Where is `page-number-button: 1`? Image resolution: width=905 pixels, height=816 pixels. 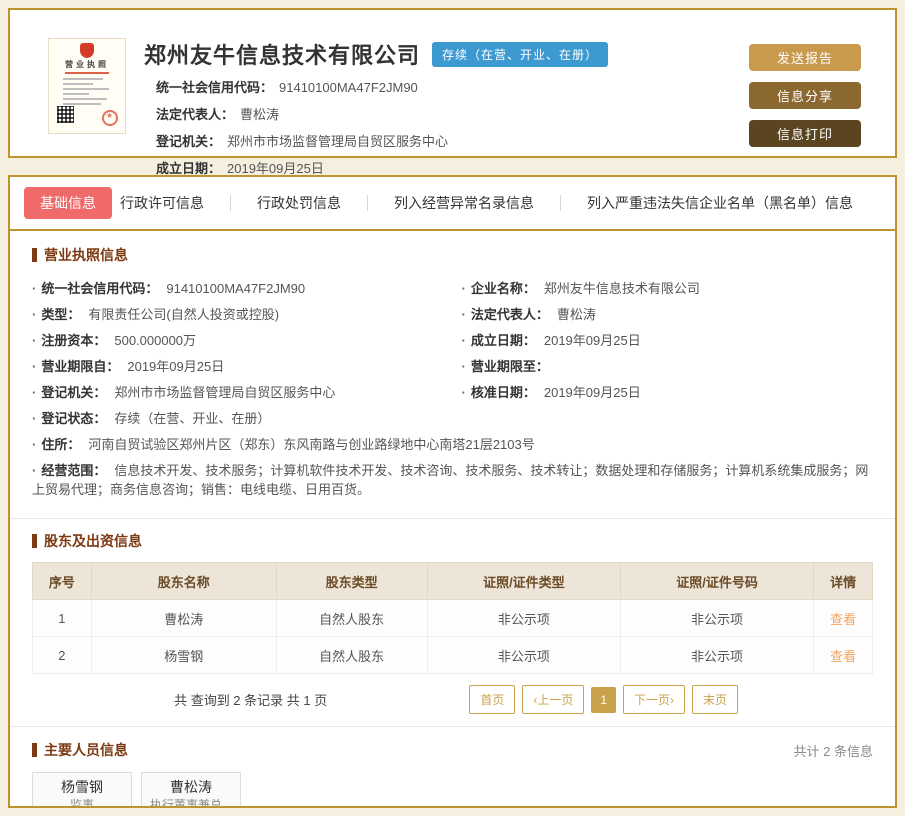
page-number-button: 1 is located at coordinates (604, 699).